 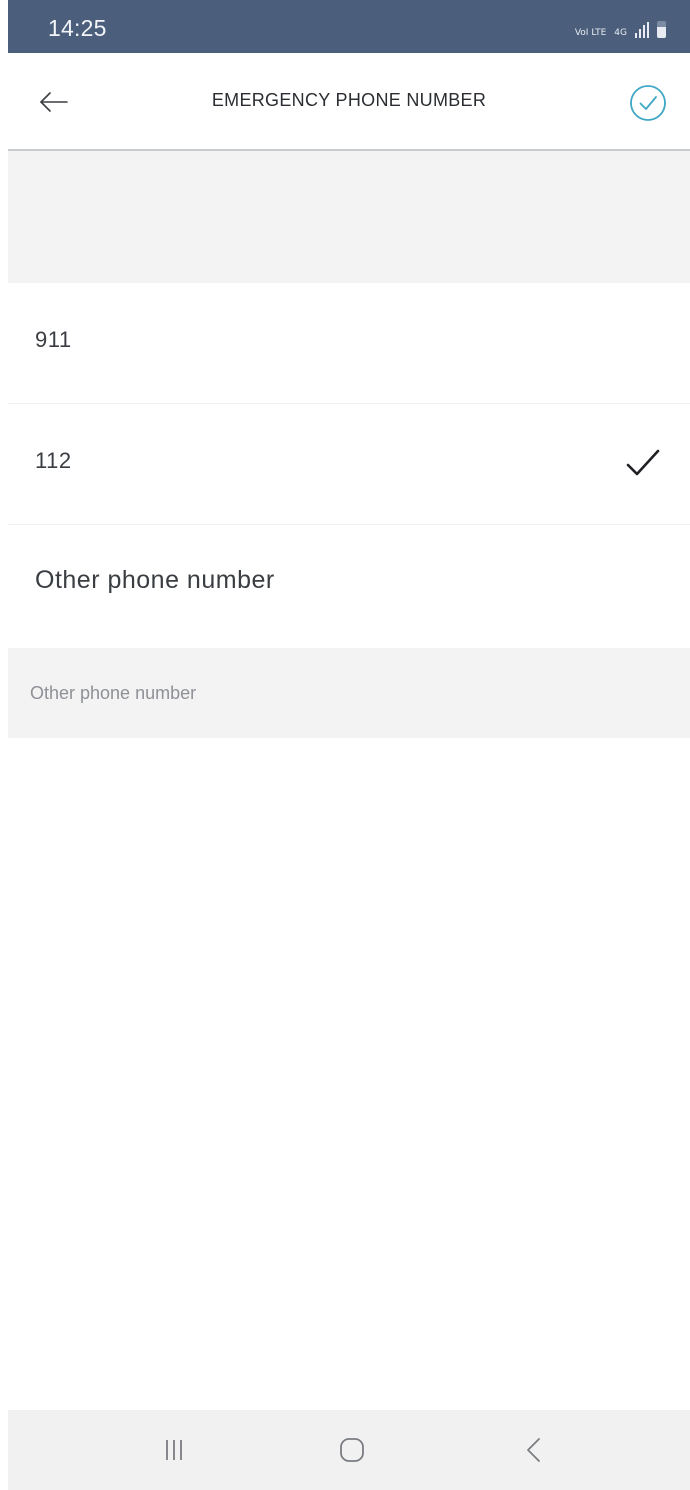 What do you see at coordinates (155, 580) in the screenshot?
I see `option-label: Other phone number` at bounding box center [155, 580].